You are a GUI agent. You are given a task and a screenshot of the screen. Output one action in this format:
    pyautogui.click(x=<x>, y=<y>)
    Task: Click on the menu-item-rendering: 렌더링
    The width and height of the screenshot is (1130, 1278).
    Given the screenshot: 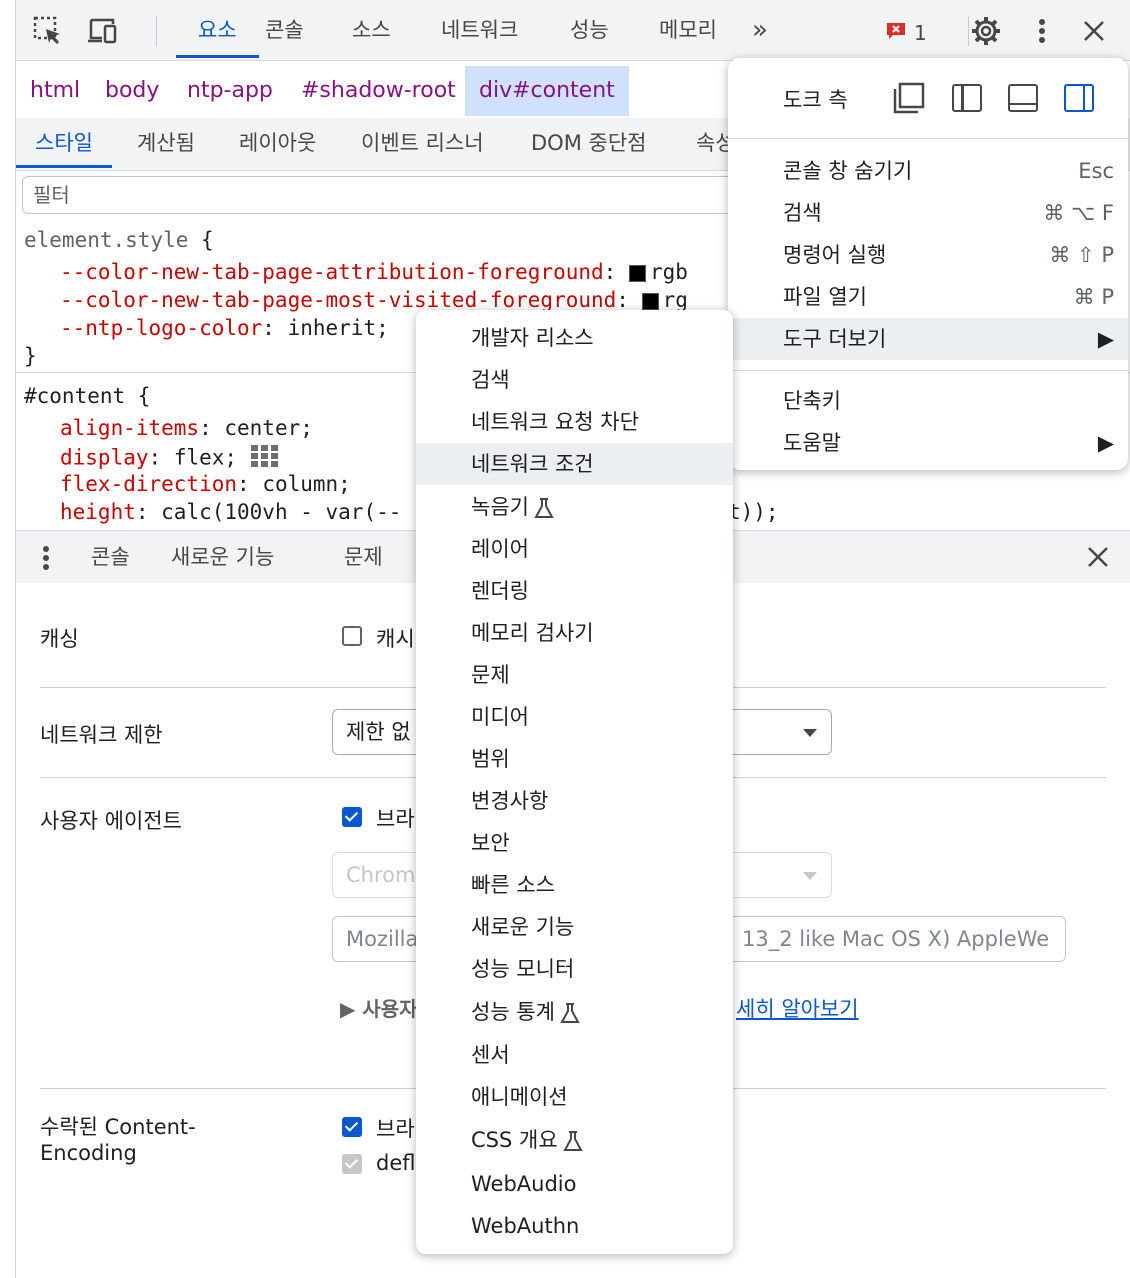 What is the action you would take?
    pyautogui.click(x=574, y=591)
    